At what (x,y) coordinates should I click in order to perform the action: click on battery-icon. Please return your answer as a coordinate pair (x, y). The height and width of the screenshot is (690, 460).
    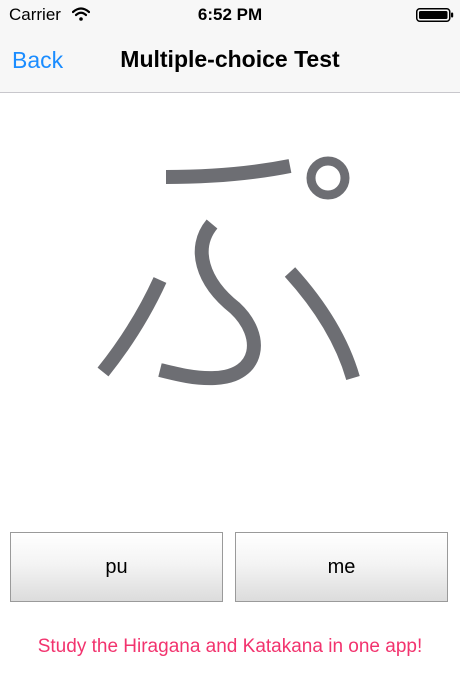
    Looking at the image, I should click on (435, 15).